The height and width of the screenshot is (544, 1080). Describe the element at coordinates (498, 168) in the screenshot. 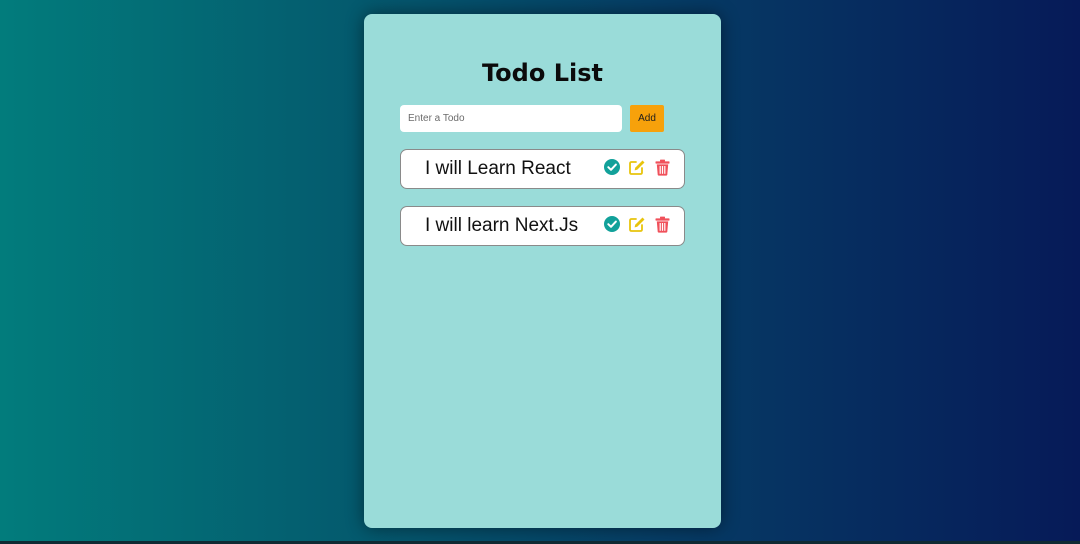

I see `todo-text: I will Learn React` at that location.